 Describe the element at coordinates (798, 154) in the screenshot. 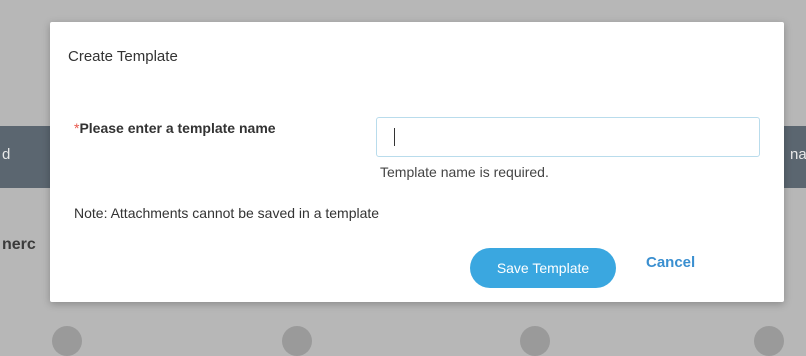

I see `background-bar-text-right: na` at that location.